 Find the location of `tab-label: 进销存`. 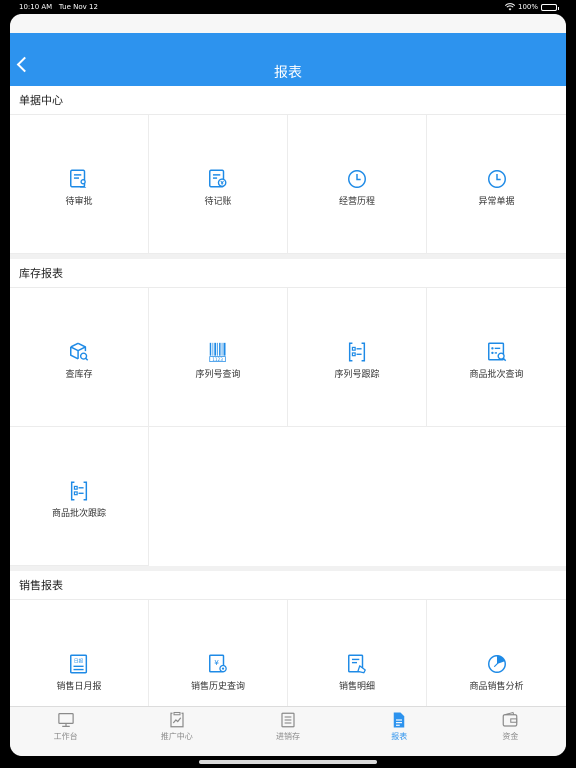

tab-label: 进销存 is located at coordinates (288, 736).